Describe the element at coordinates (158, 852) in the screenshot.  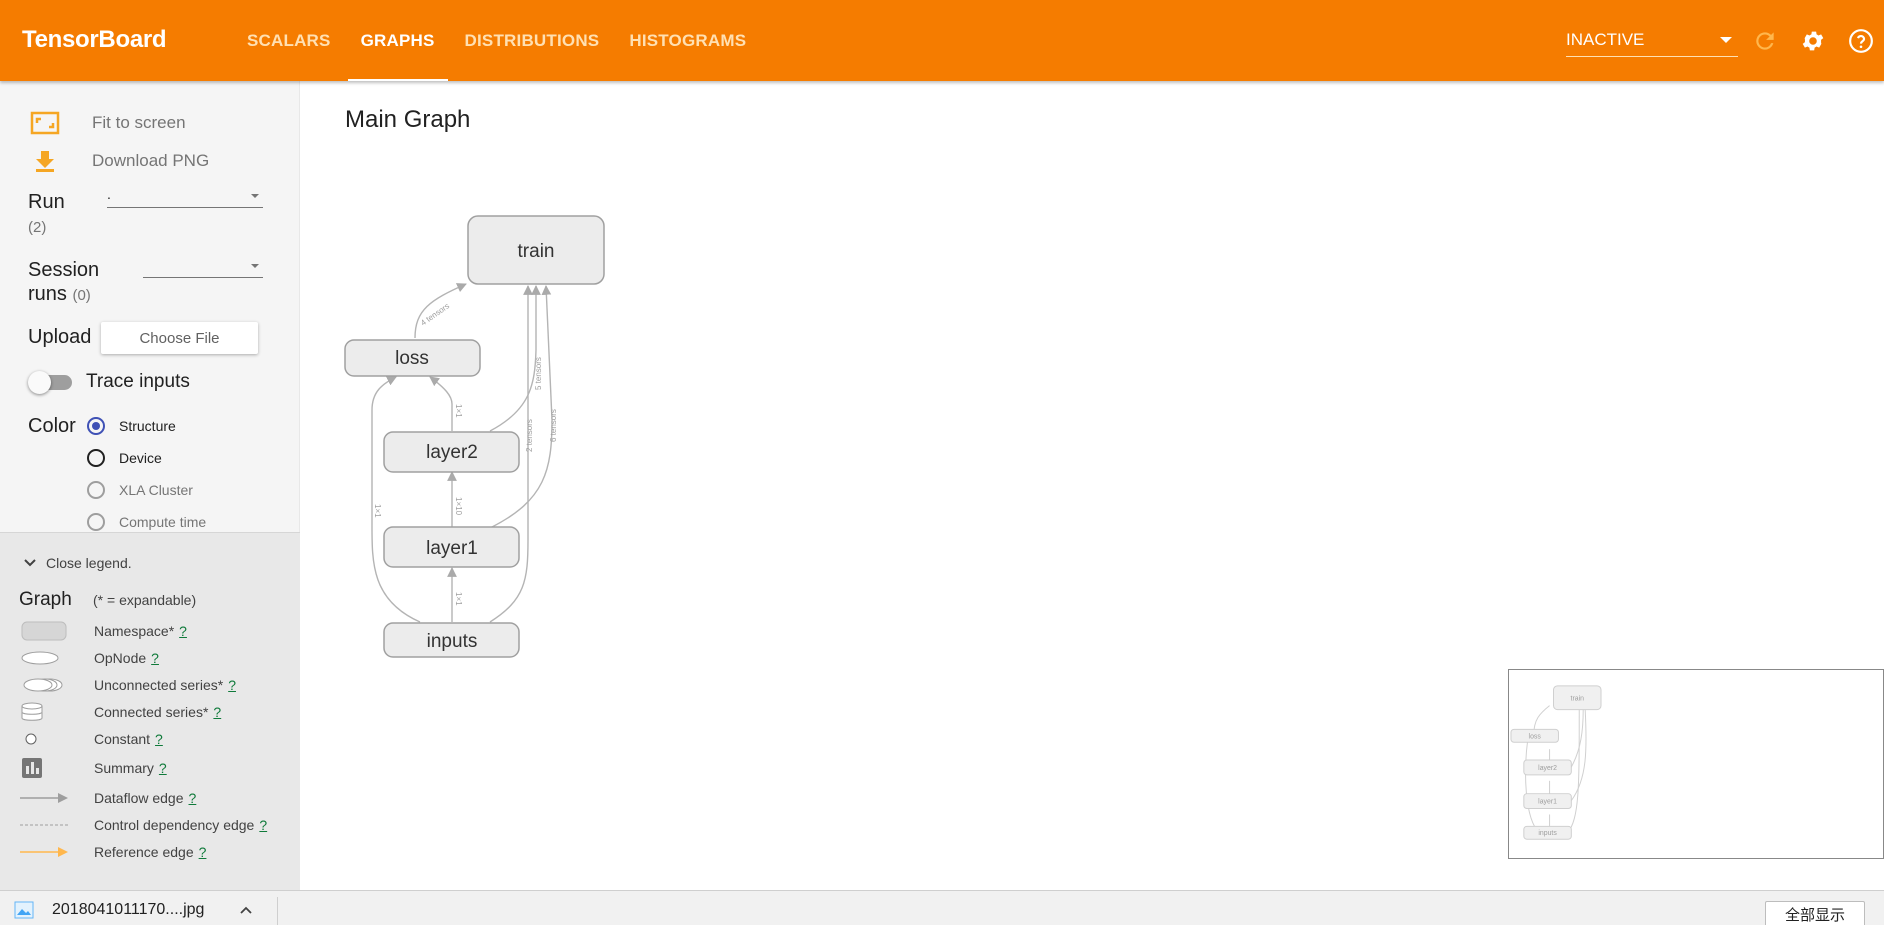
I see `legend-reference-edge: Reference edge ?` at that location.